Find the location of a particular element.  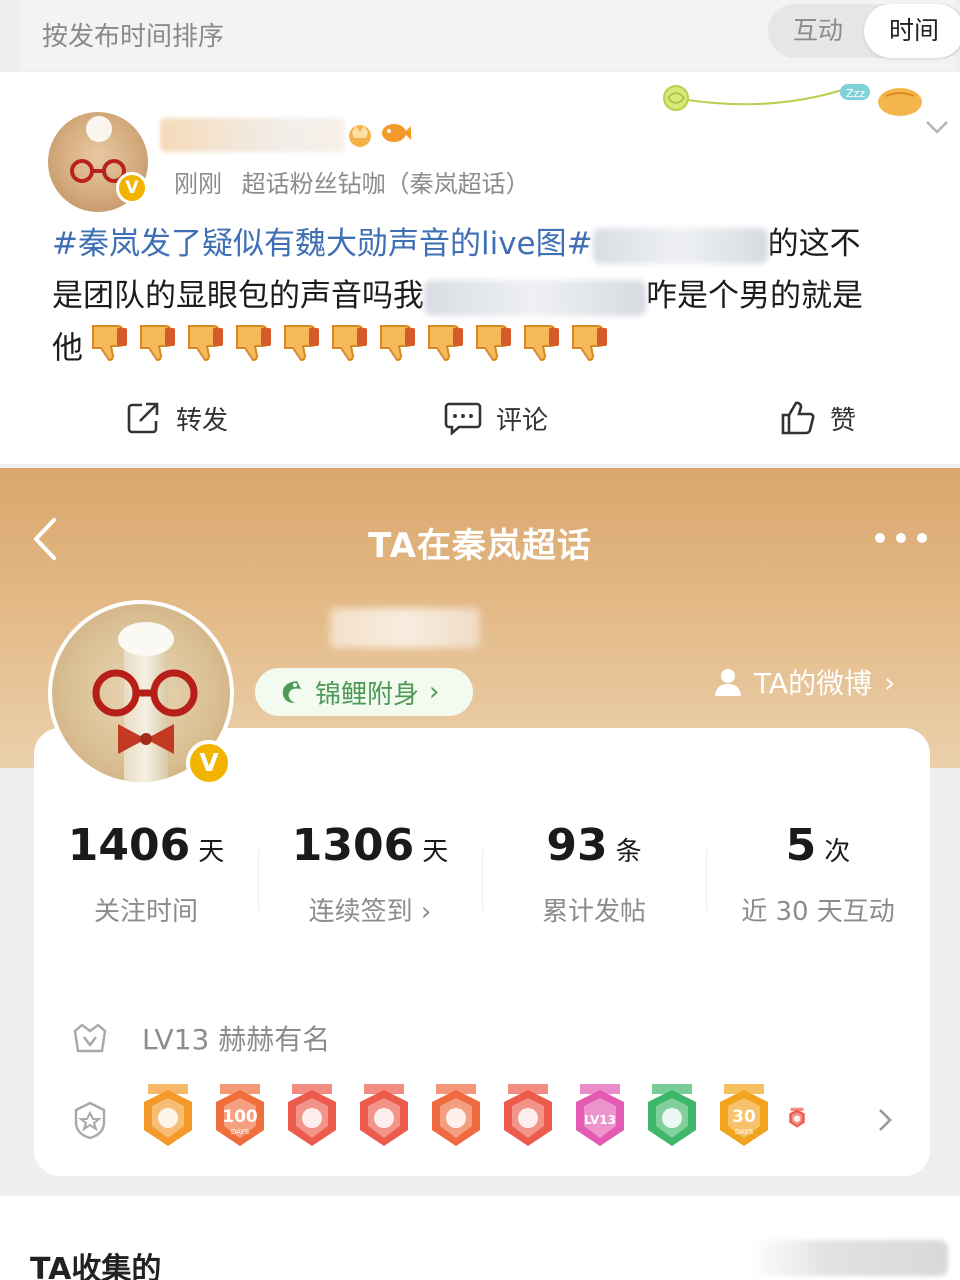

svg-text: Zzz is located at coordinates (855, 93).